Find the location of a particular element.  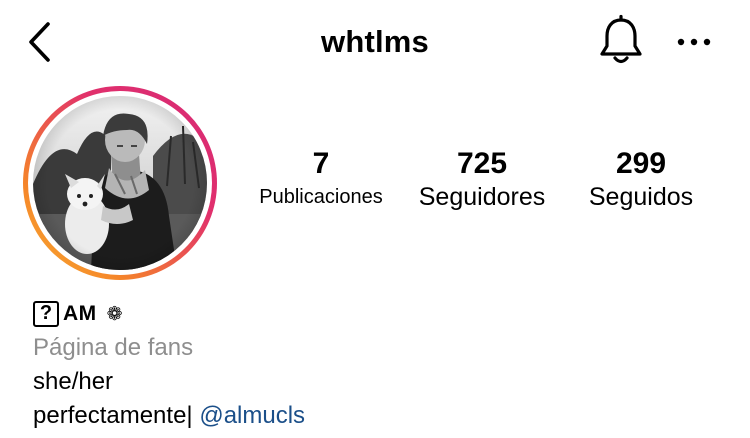

followers-count: 725 is located at coordinates (482, 163).